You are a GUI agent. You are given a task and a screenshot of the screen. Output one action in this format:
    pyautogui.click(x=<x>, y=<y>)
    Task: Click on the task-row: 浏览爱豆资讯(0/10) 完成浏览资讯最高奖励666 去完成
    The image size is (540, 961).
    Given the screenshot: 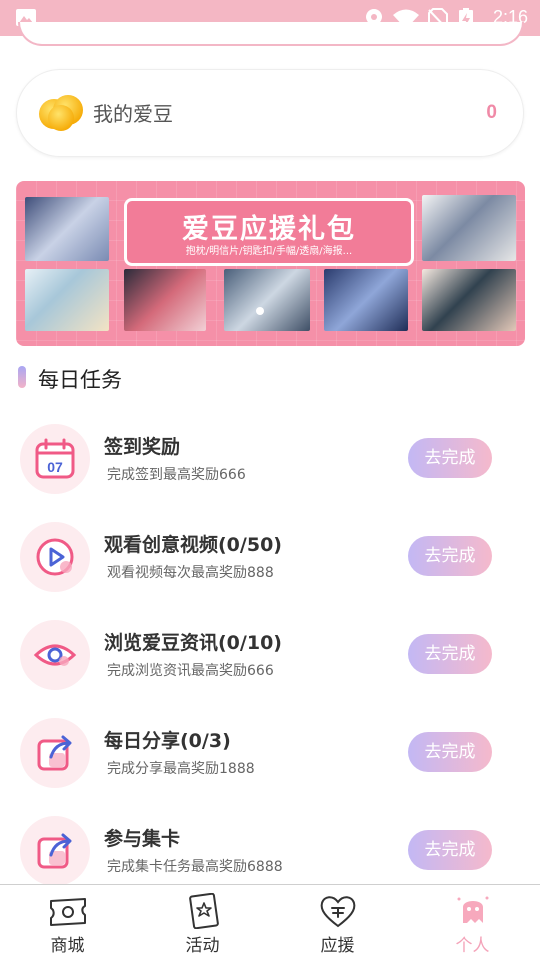 What is the action you would take?
    pyautogui.click(x=270, y=663)
    